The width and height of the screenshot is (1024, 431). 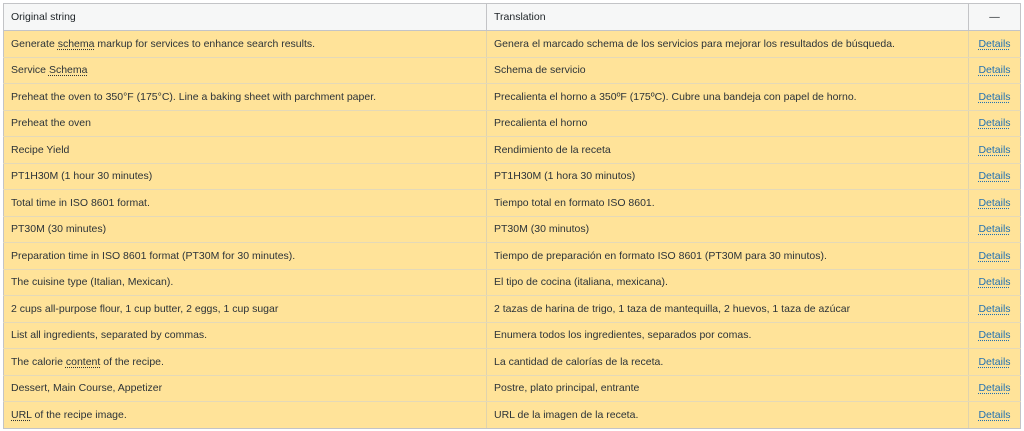 What do you see at coordinates (83, 362) in the screenshot?
I see `glossary-term: content` at bounding box center [83, 362].